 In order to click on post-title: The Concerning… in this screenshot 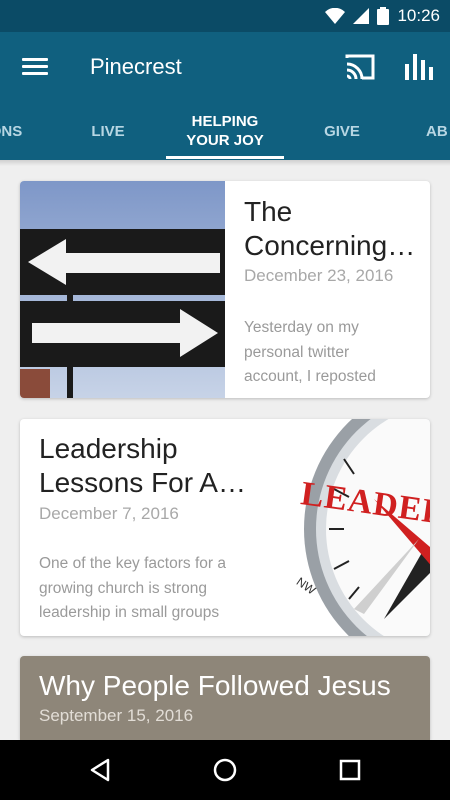, I will do `click(330, 228)`.